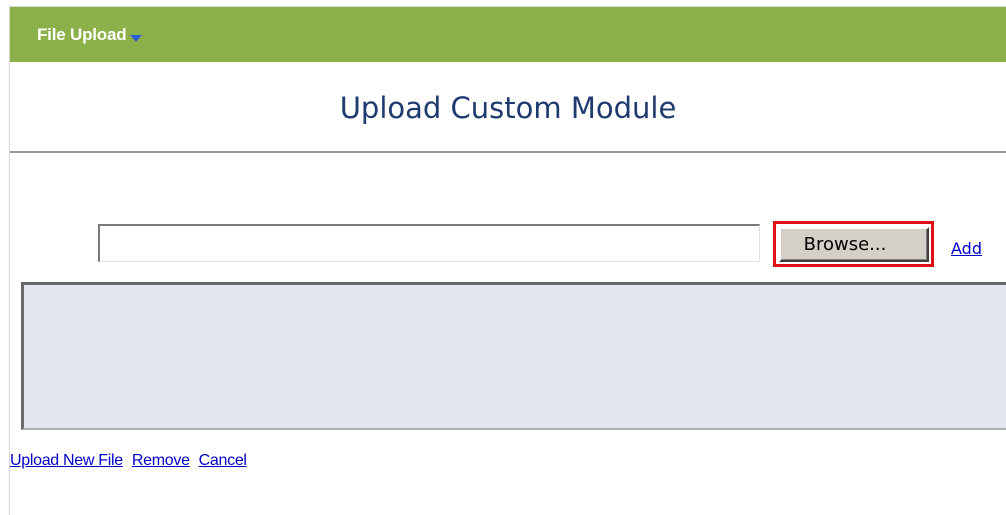 This screenshot has height=515, width=1006. What do you see at coordinates (136, 36) in the screenshot?
I see `caret-down-icon` at bounding box center [136, 36].